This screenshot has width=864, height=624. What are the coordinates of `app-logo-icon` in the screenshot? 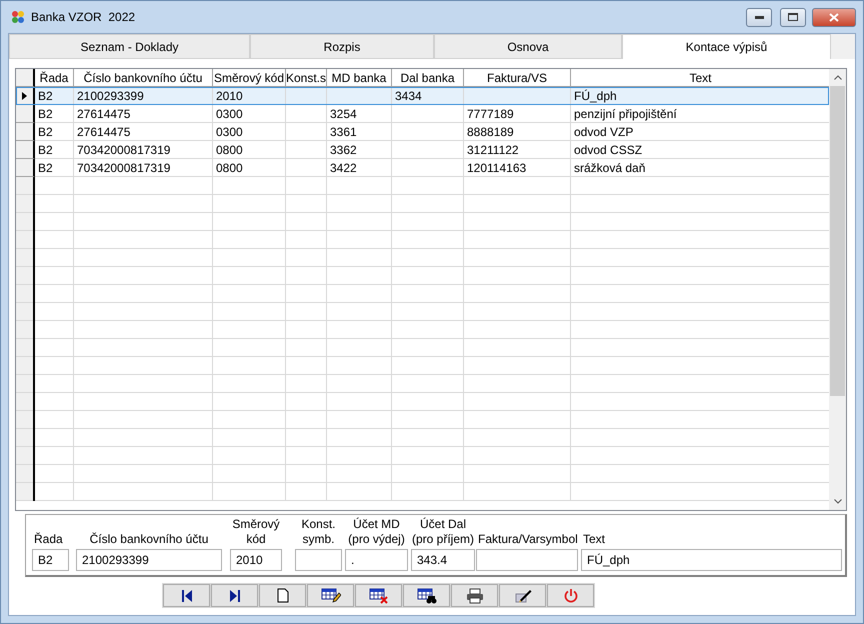 It's located at (18, 17).